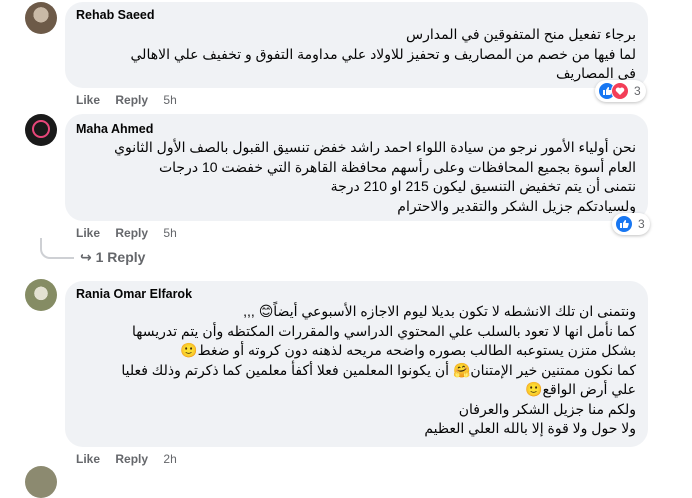  What do you see at coordinates (57, 248) in the screenshot?
I see `reply-thread-line` at bounding box center [57, 248].